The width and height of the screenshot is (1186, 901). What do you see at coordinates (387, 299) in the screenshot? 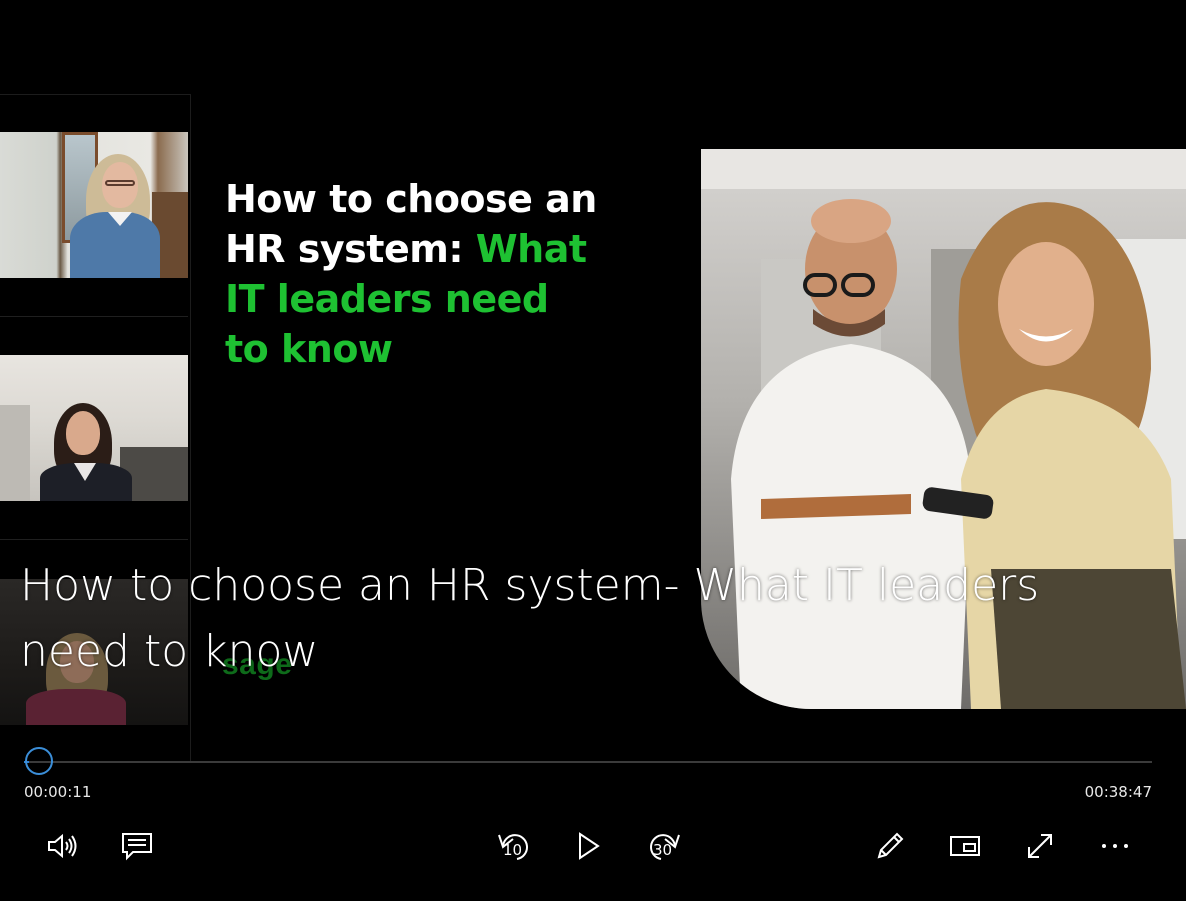
I see `slide-title-line-3: IT leaders need` at bounding box center [387, 299].